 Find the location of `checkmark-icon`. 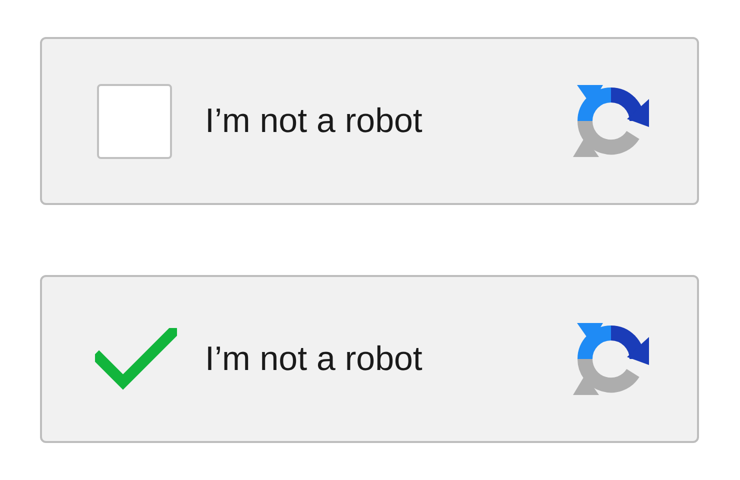

checkmark-icon is located at coordinates (136, 359).